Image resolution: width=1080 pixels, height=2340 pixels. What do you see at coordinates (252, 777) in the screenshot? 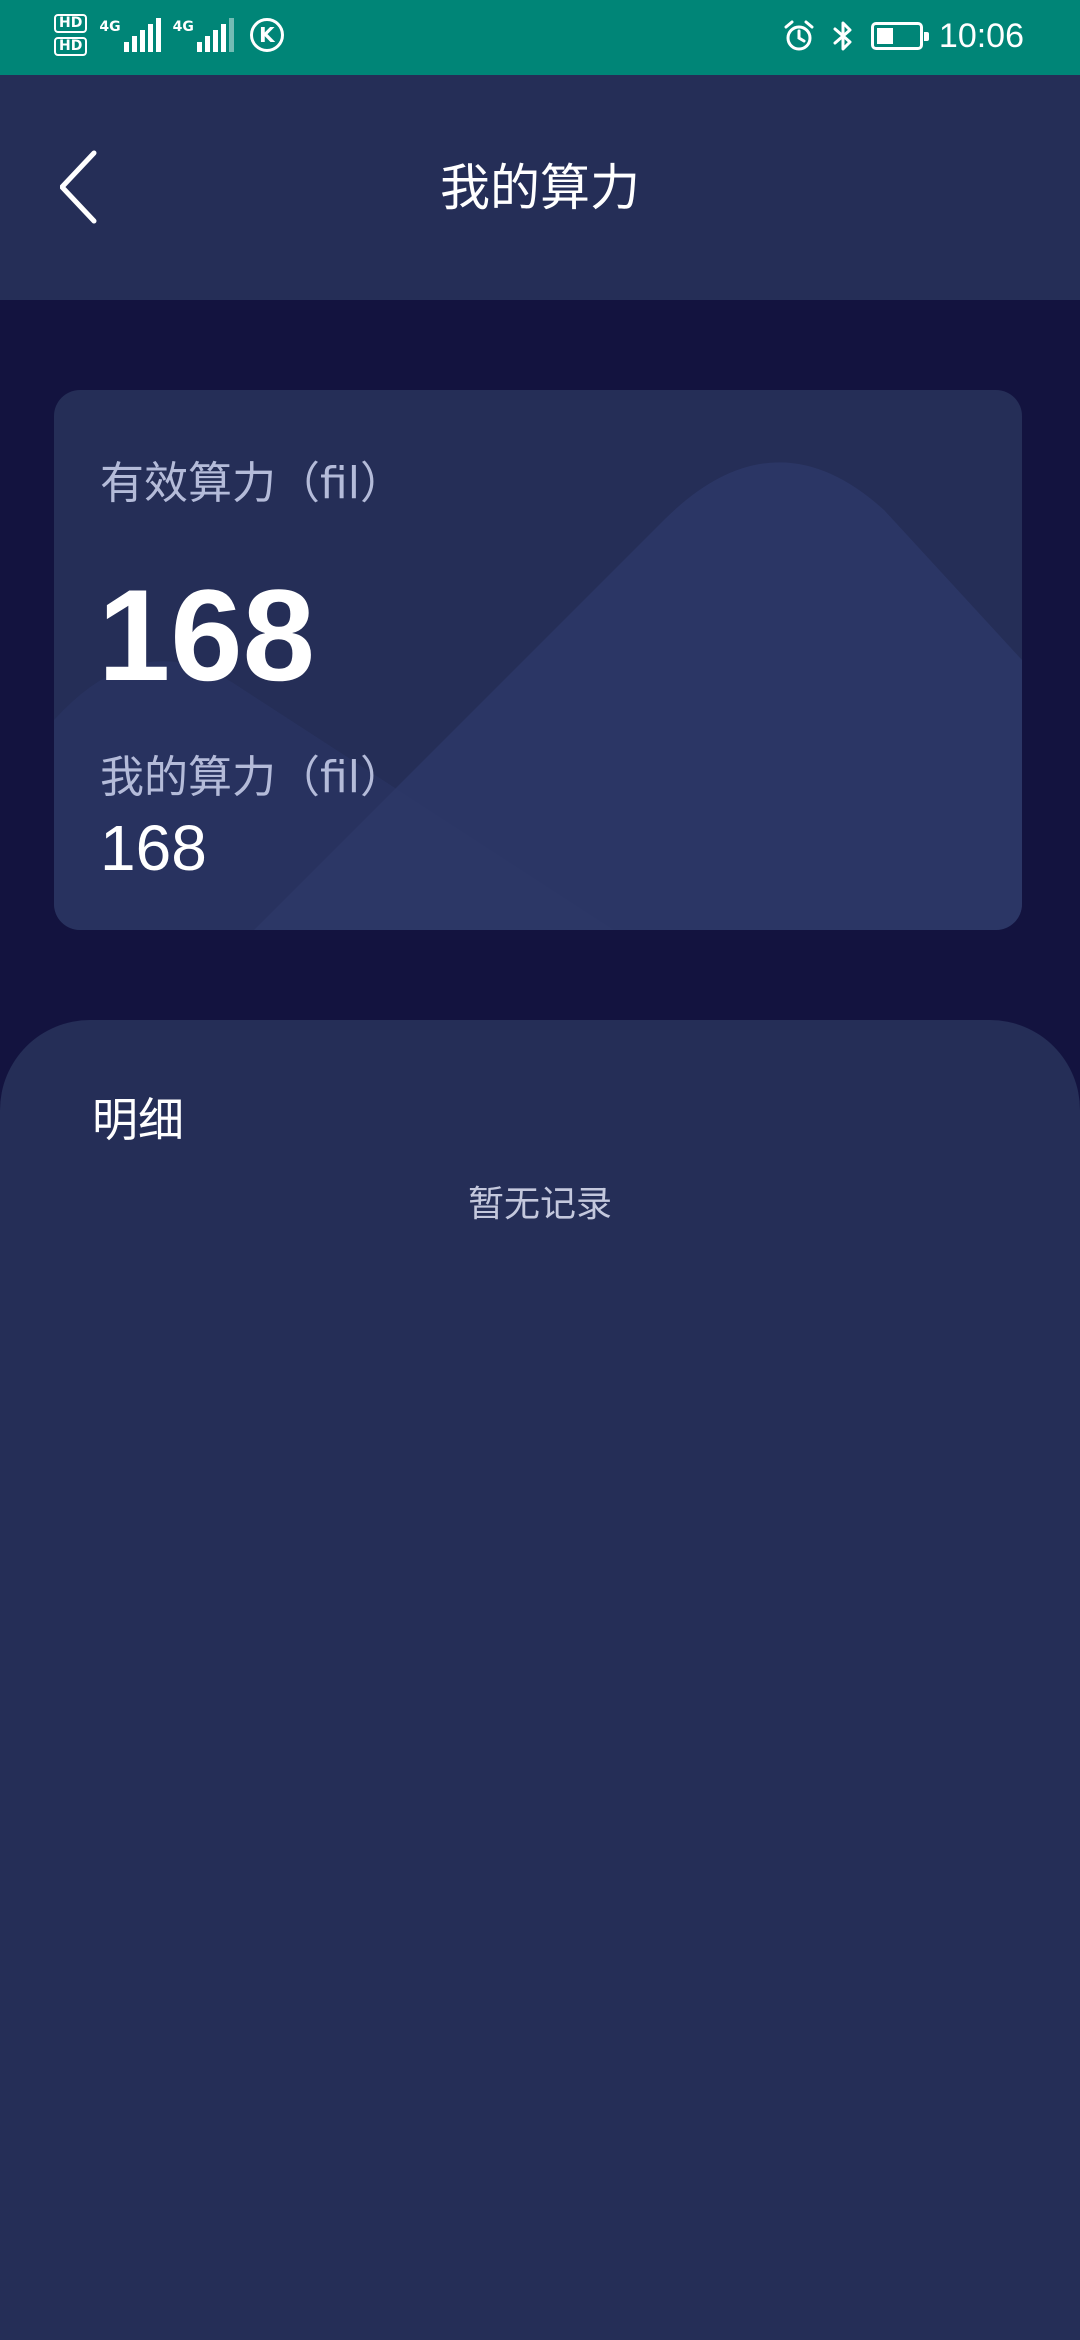
I see `my-power-label: 我的算力（fil）` at bounding box center [252, 777].